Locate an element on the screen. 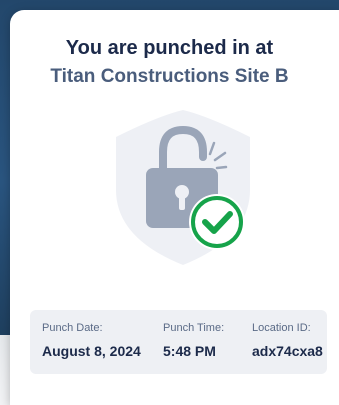 Image resolution: width=339 pixels, height=405 pixels. punch-time-value: 5:48 PM is located at coordinates (189, 351).